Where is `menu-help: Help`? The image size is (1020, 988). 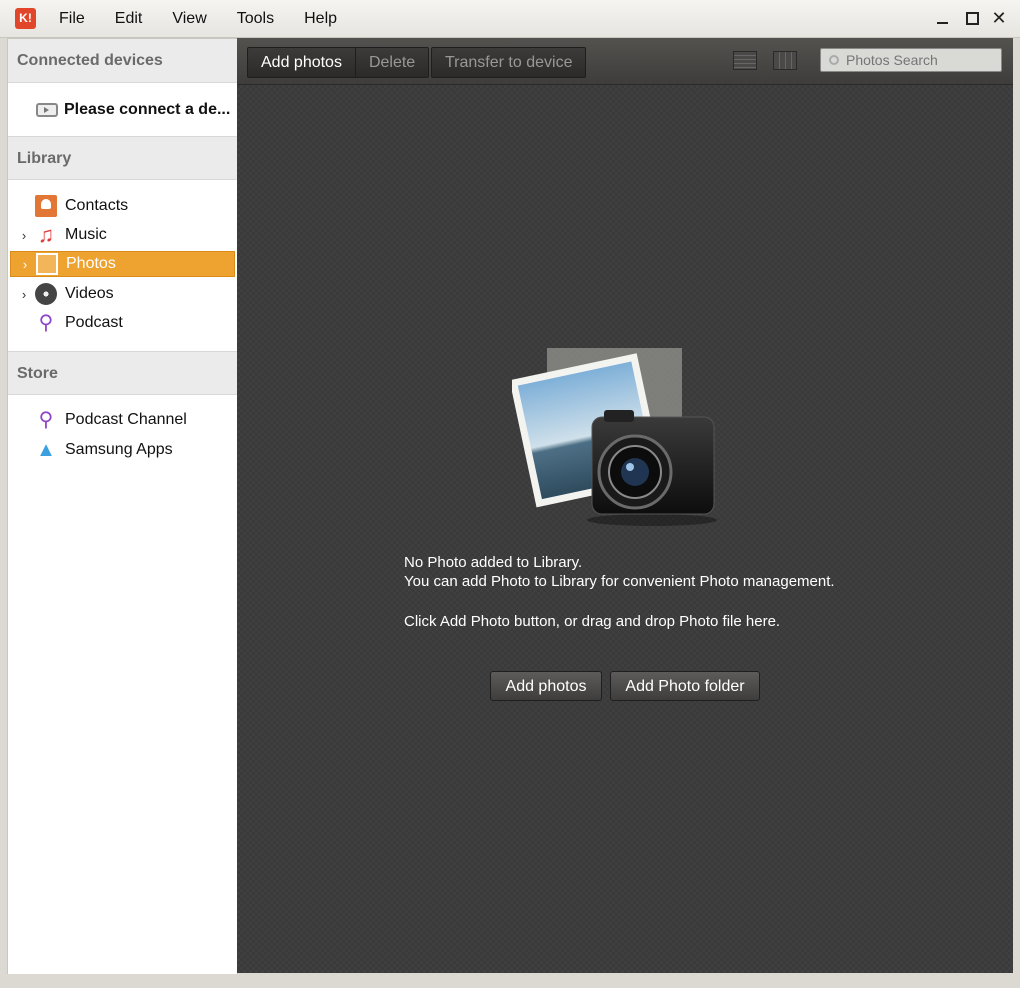
menu-help: Help is located at coordinates (320, 19).